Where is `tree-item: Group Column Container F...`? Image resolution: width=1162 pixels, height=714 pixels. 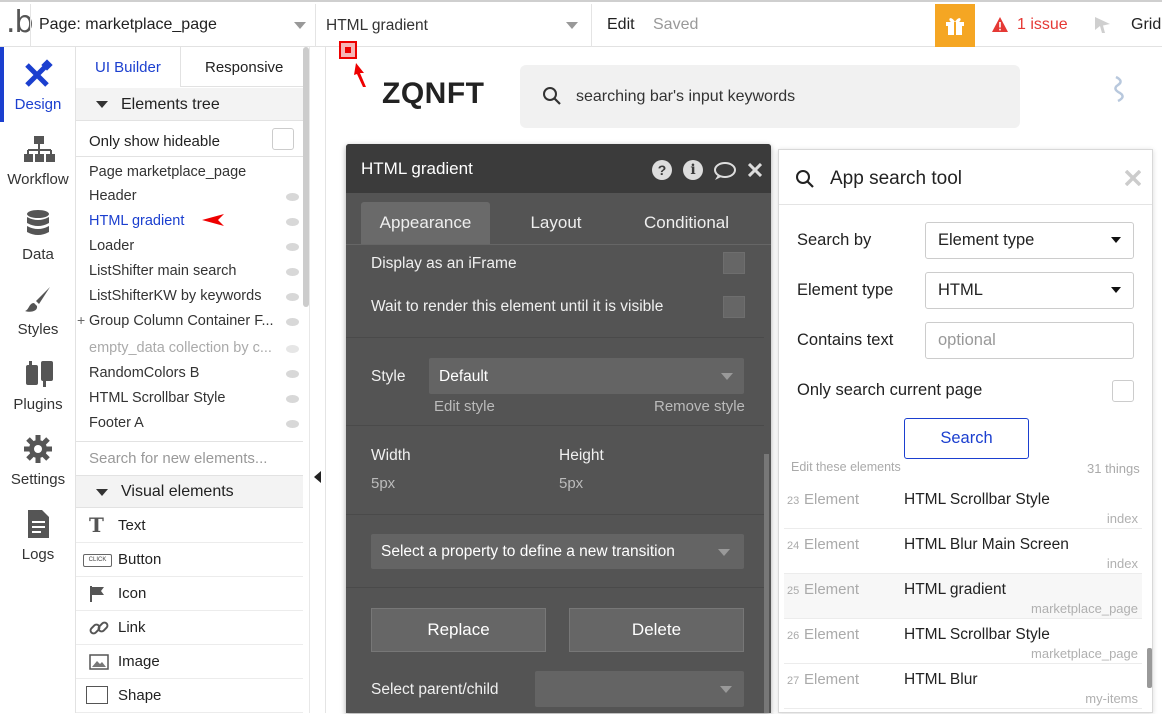
tree-item: Group Column Container F... is located at coordinates (181, 321).